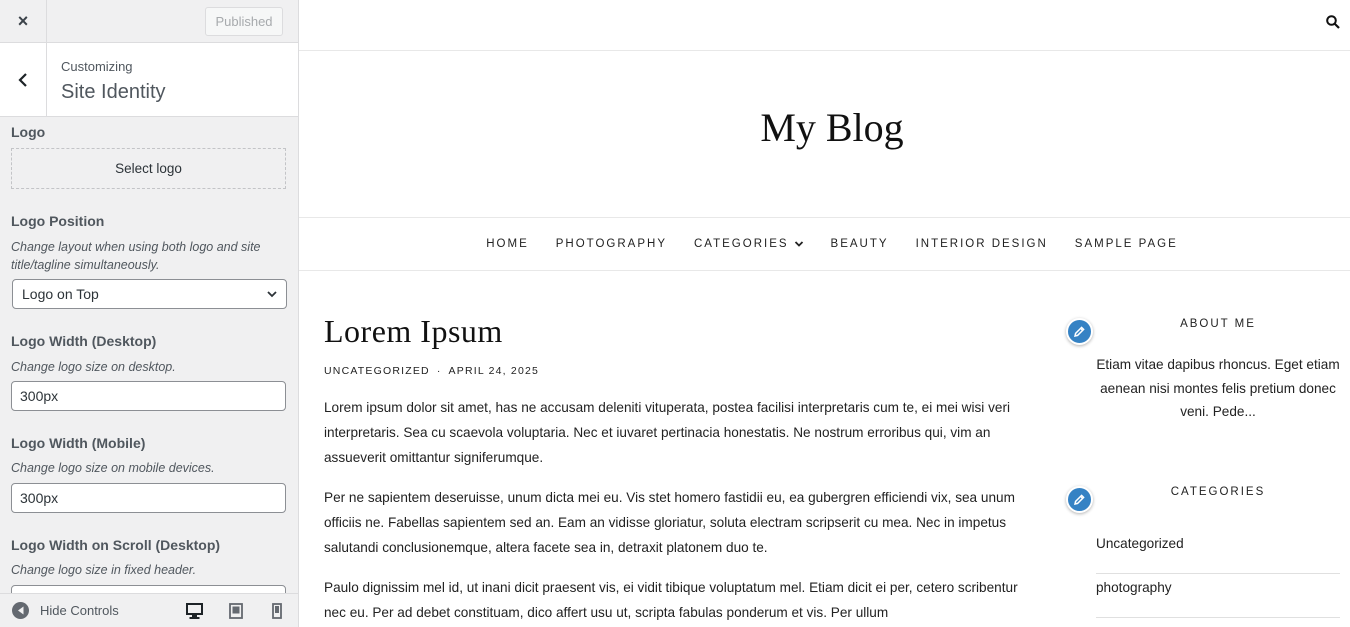 The image size is (1350, 627). Describe the element at coordinates (1126, 244) in the screenshot. I see `nav-item-sample-page: SAMPLE PAGE` at that location.